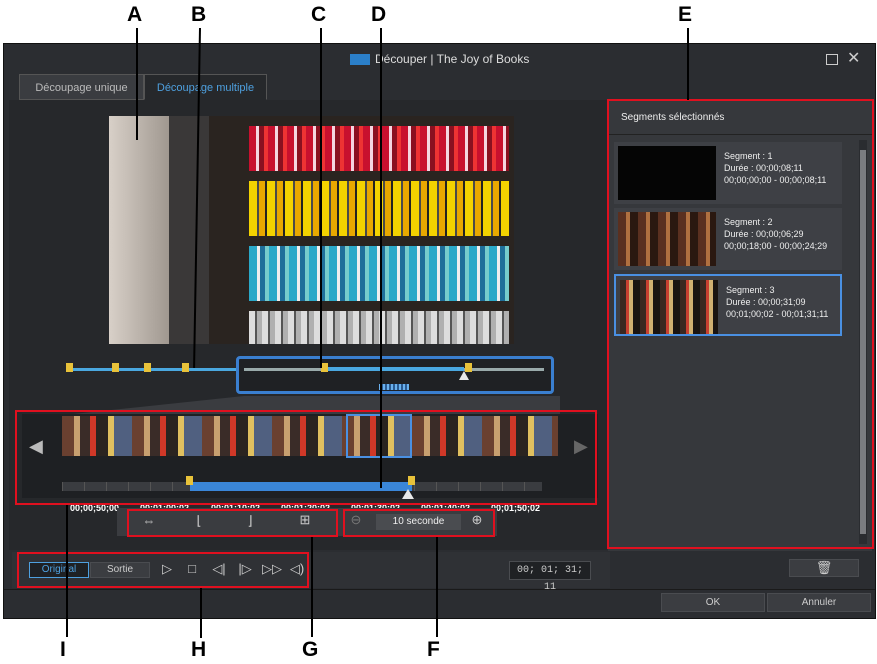 The height and width of the screenshot is (664, 877). What do you see at coordinates (832, 59) in the screenshot?
I see `maximize-icon` at bounding box center [832, 59].